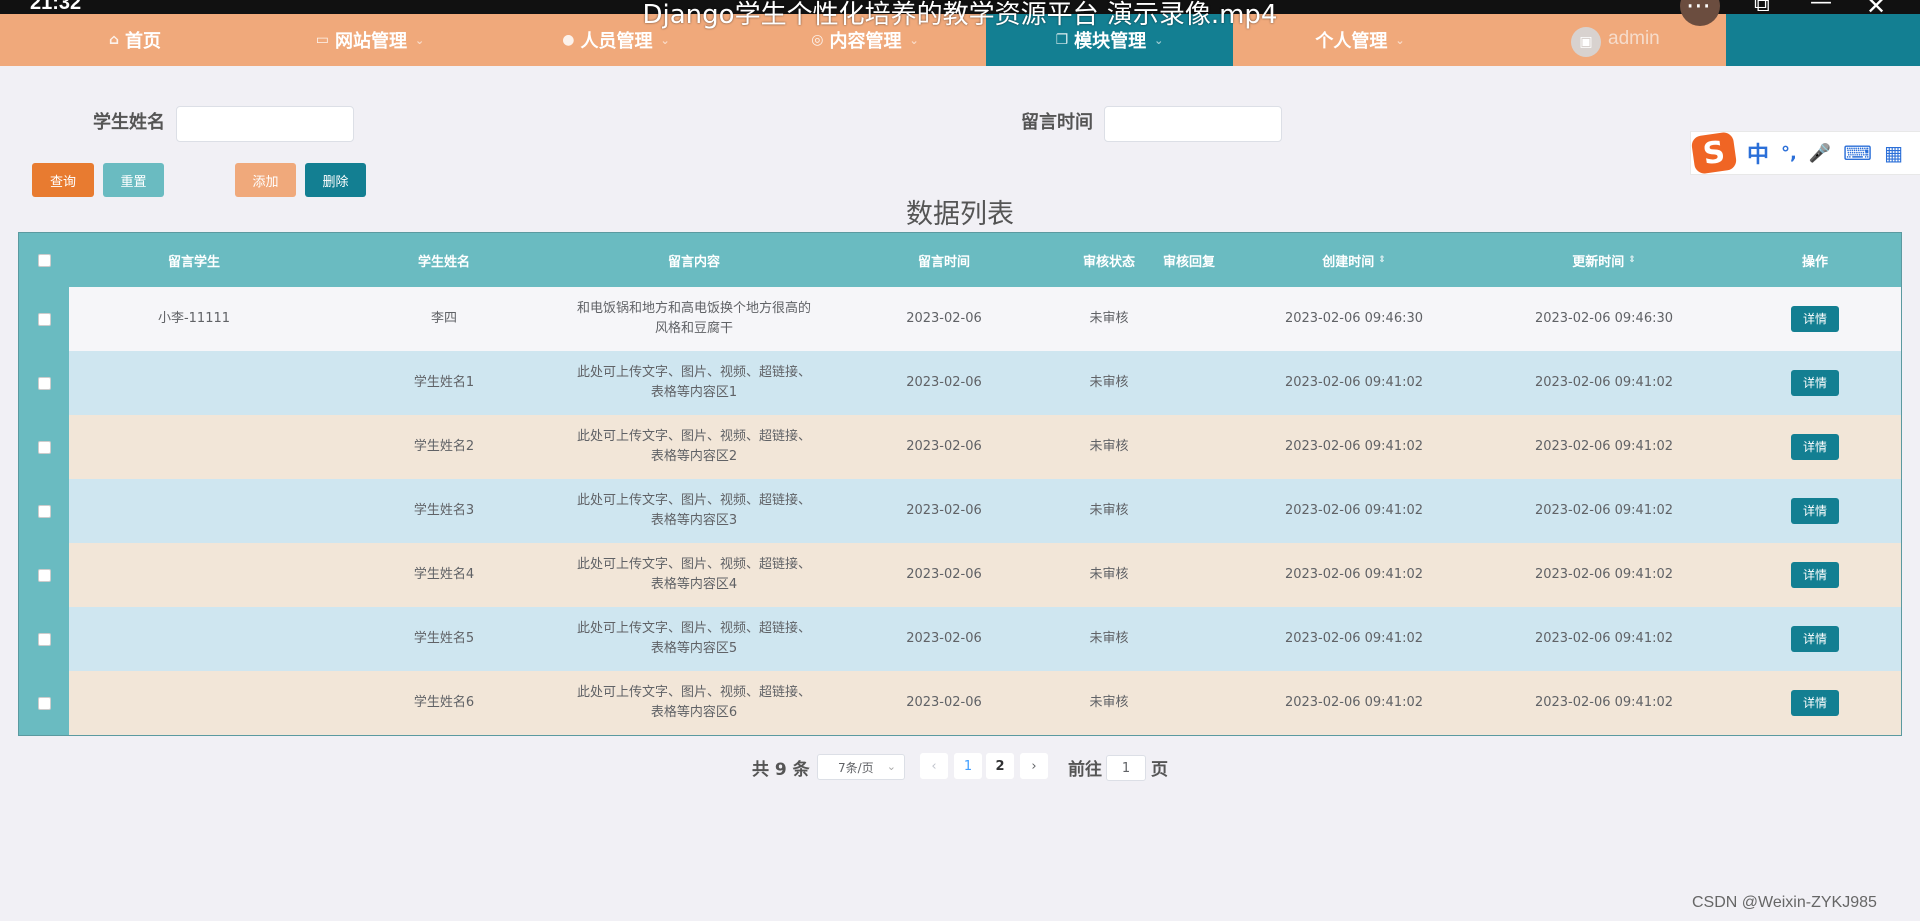 This screenshot has height=921, width=1920. Describe the element at coordinates (1062, 40) in the screenshot. I see `copy-icon: ❐` at that location.